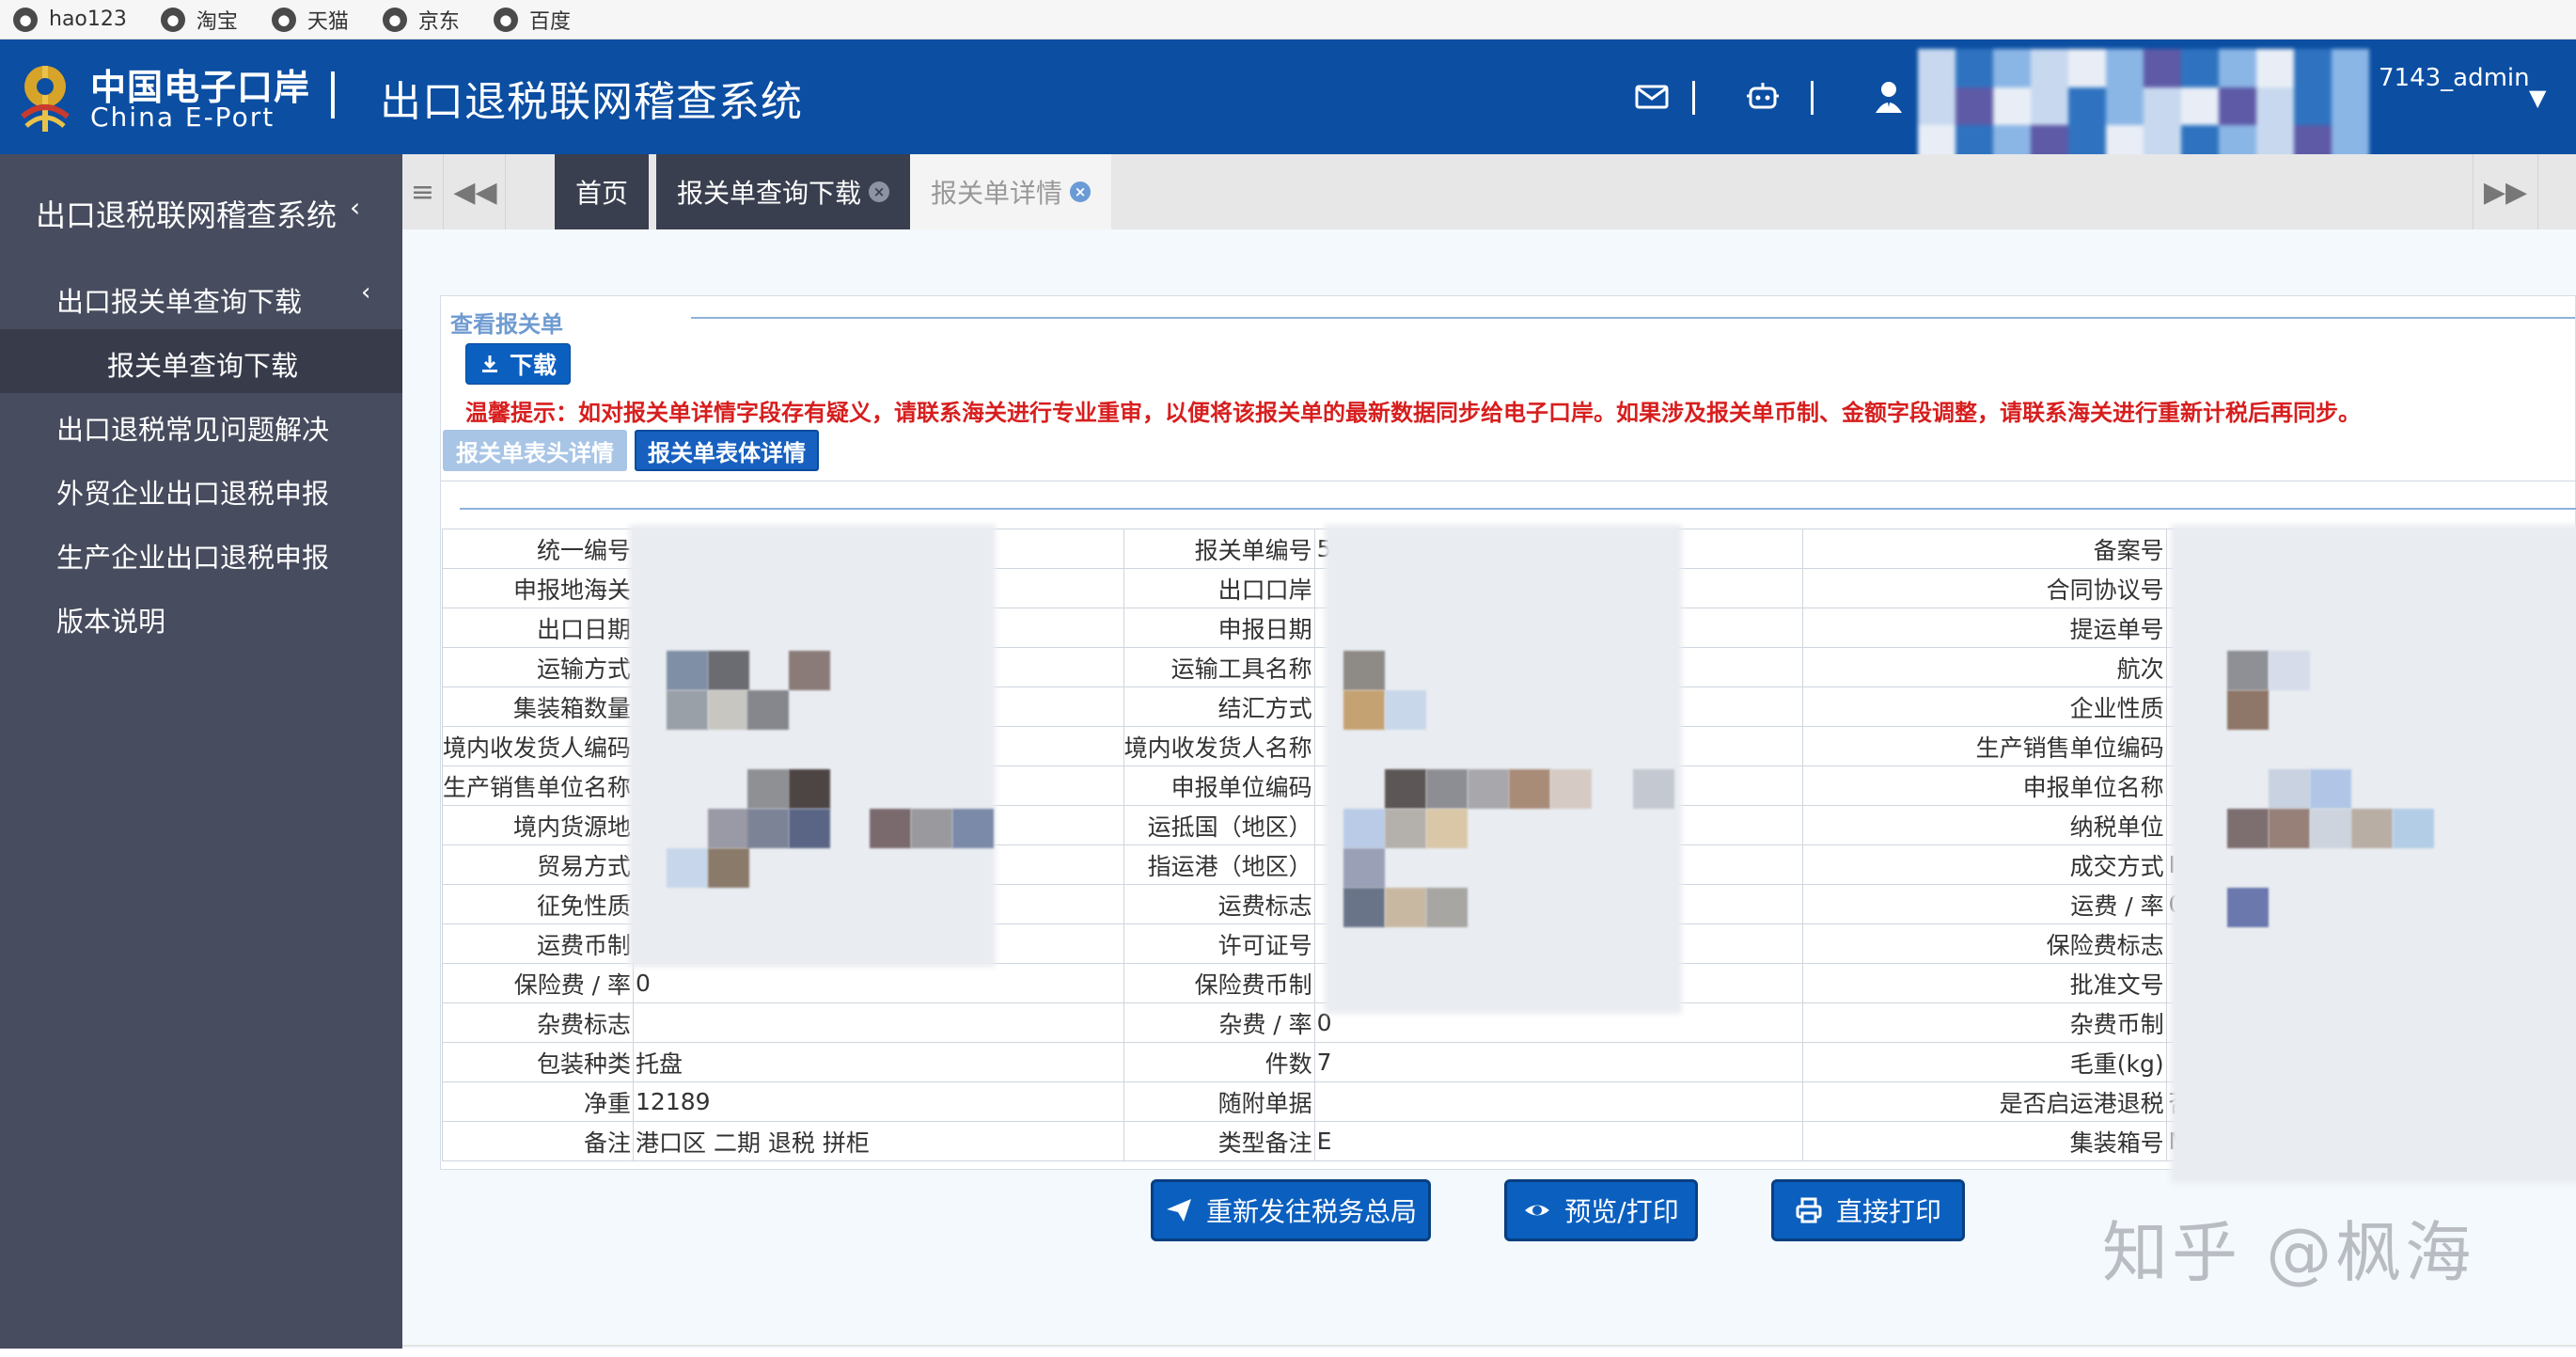 The width and height of the screenshot is (2576, 1357). Describe the element at coordinates (1985, 588) in the screenshot. I see `field-label: 合同协议号` at that location.